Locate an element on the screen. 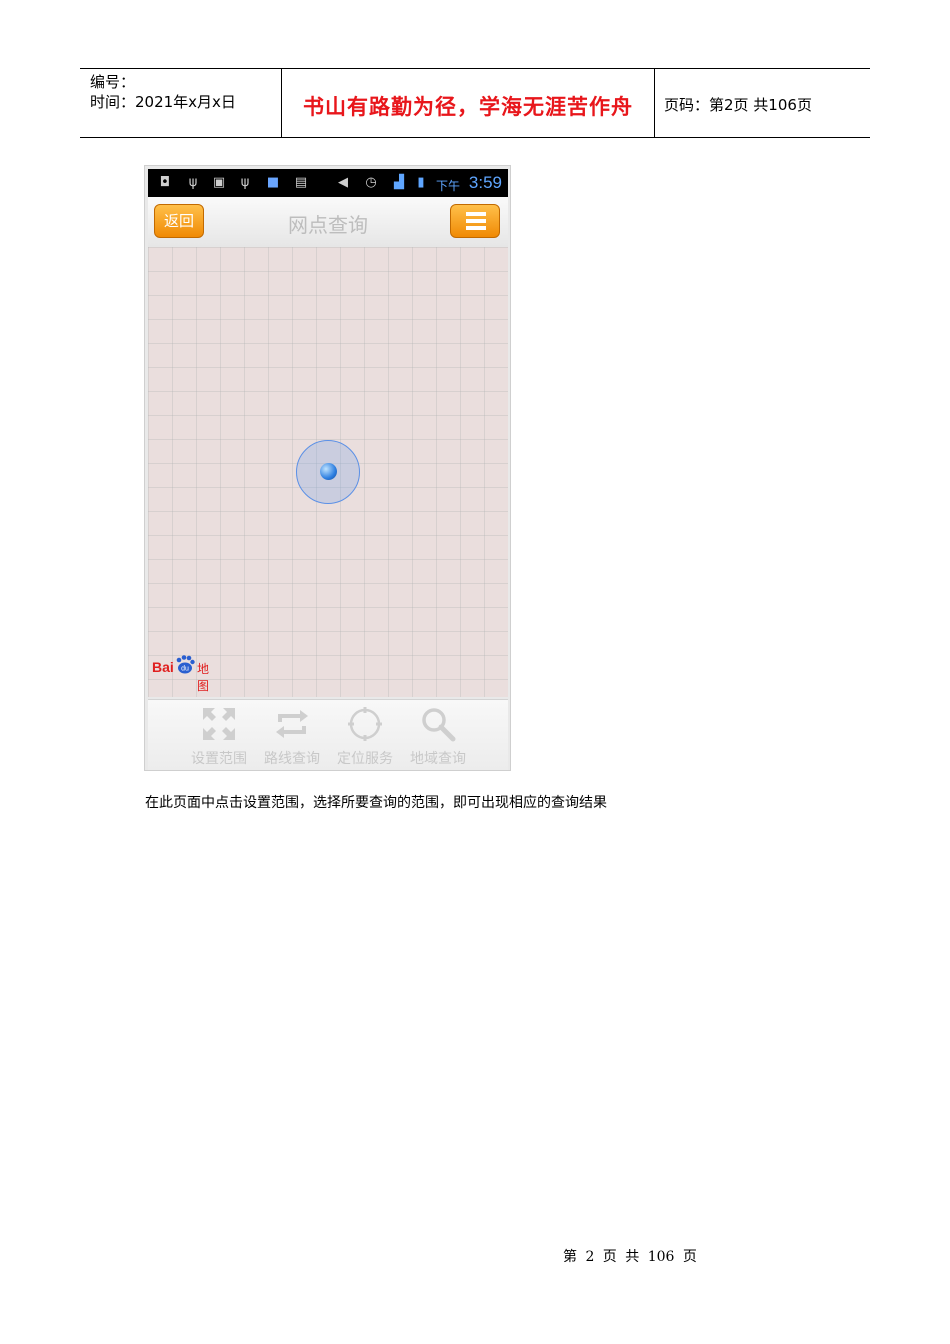 The width and height of the screenshot is (950, 1344). page-info: 页码：第2页 共106页 is located at coordinates (738, 105).